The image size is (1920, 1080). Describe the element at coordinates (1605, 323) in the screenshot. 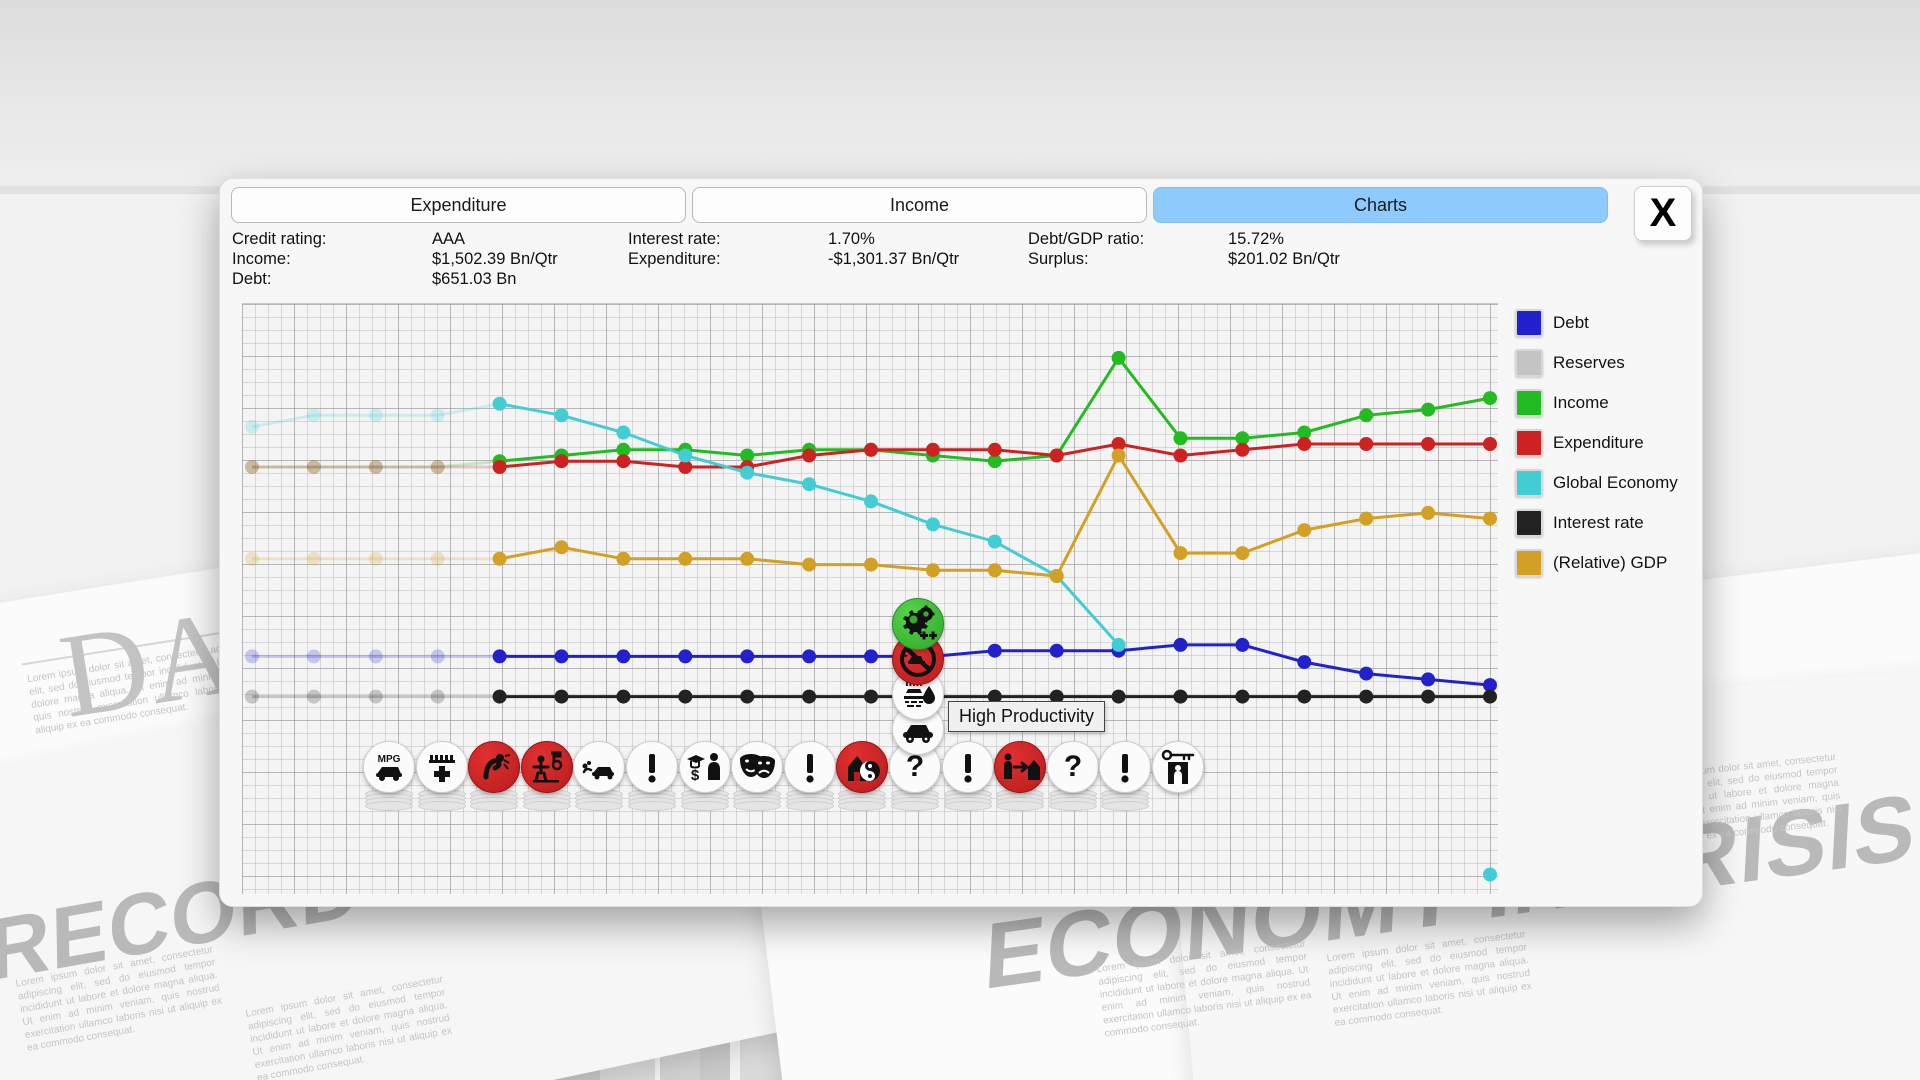

I see `legend-item: Debt` at that location.